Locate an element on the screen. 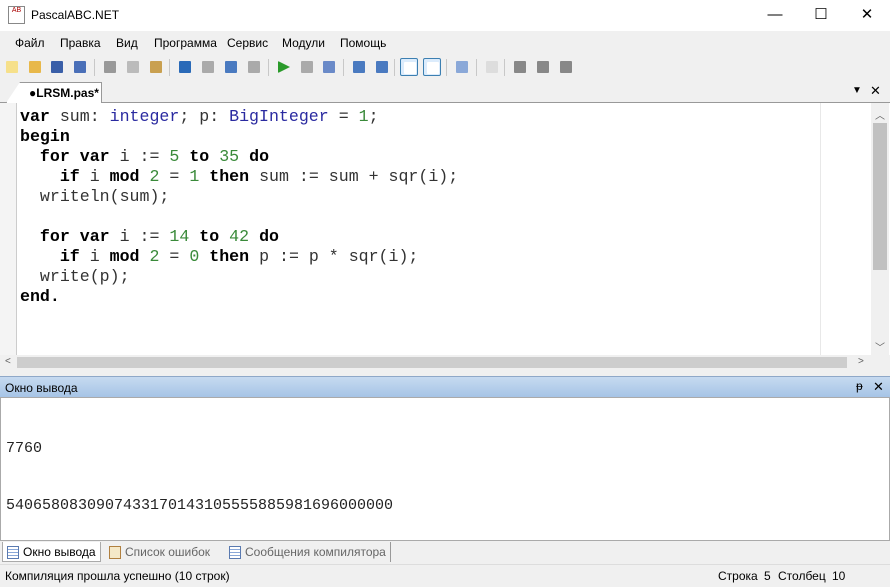 Image resolution: width=890 pixels, height=587 pixels. console-toggle-button is located at coordinates (409, 67).